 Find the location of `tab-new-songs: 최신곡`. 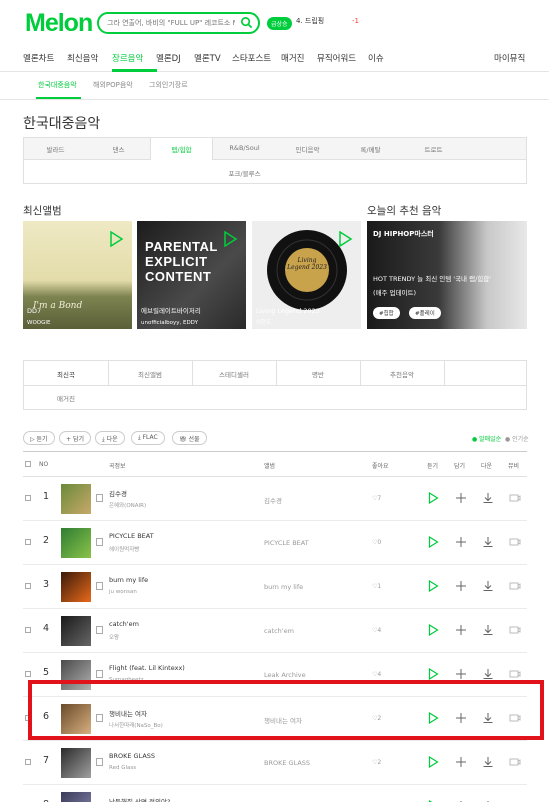

tab-new-songs: 최신곡 is located at coordinates (66, 374).